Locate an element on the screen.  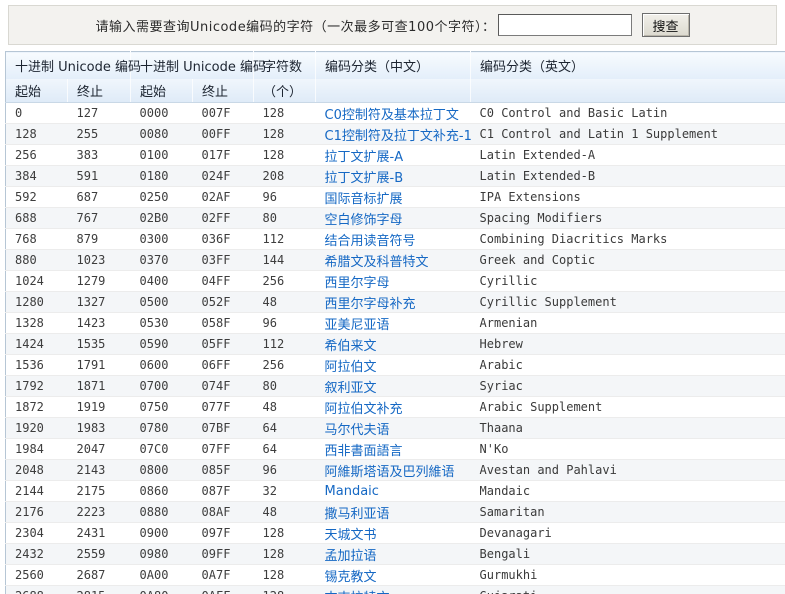
hex-start-cell: 0A00 is located at coordinates (154, 575).